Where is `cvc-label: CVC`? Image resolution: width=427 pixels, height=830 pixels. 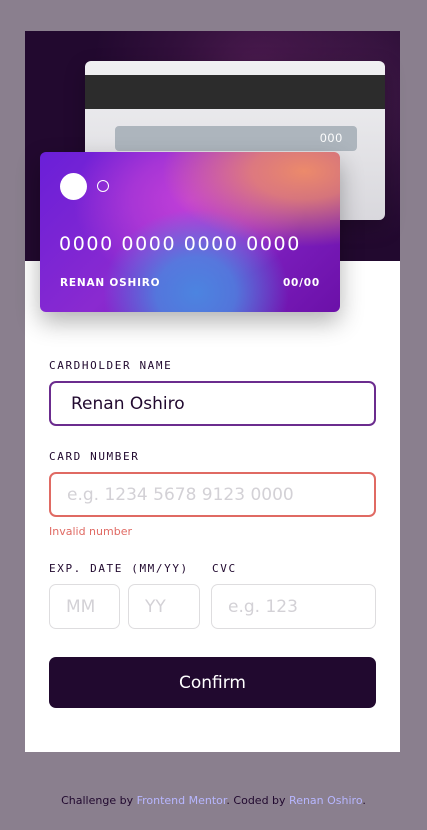 cvc-label: CVC is located at coordinates (224, 568).